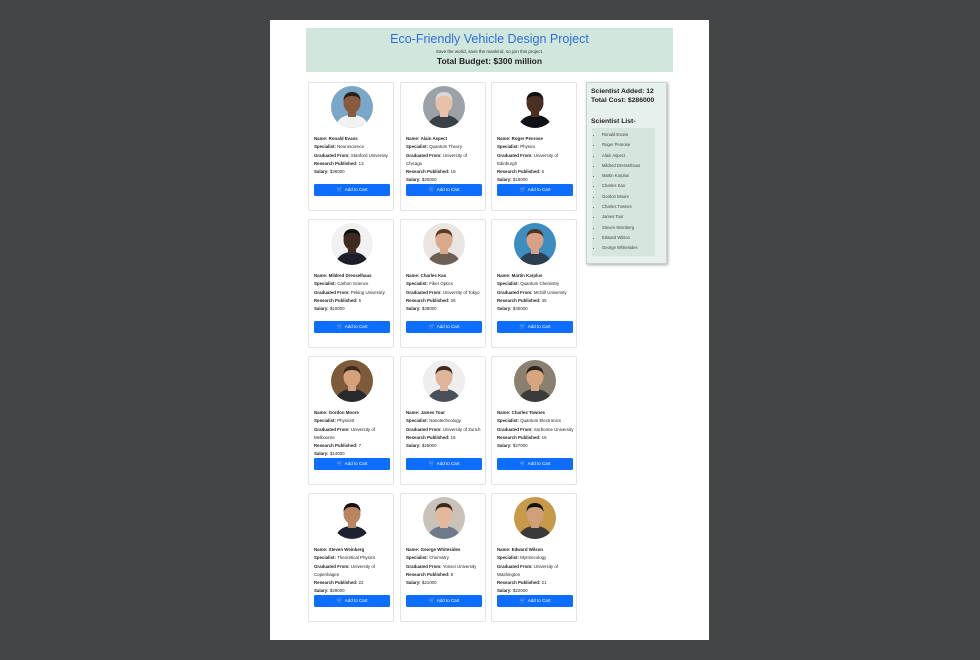  I want to click on graduated-value: McGill University, so click(550, 292).